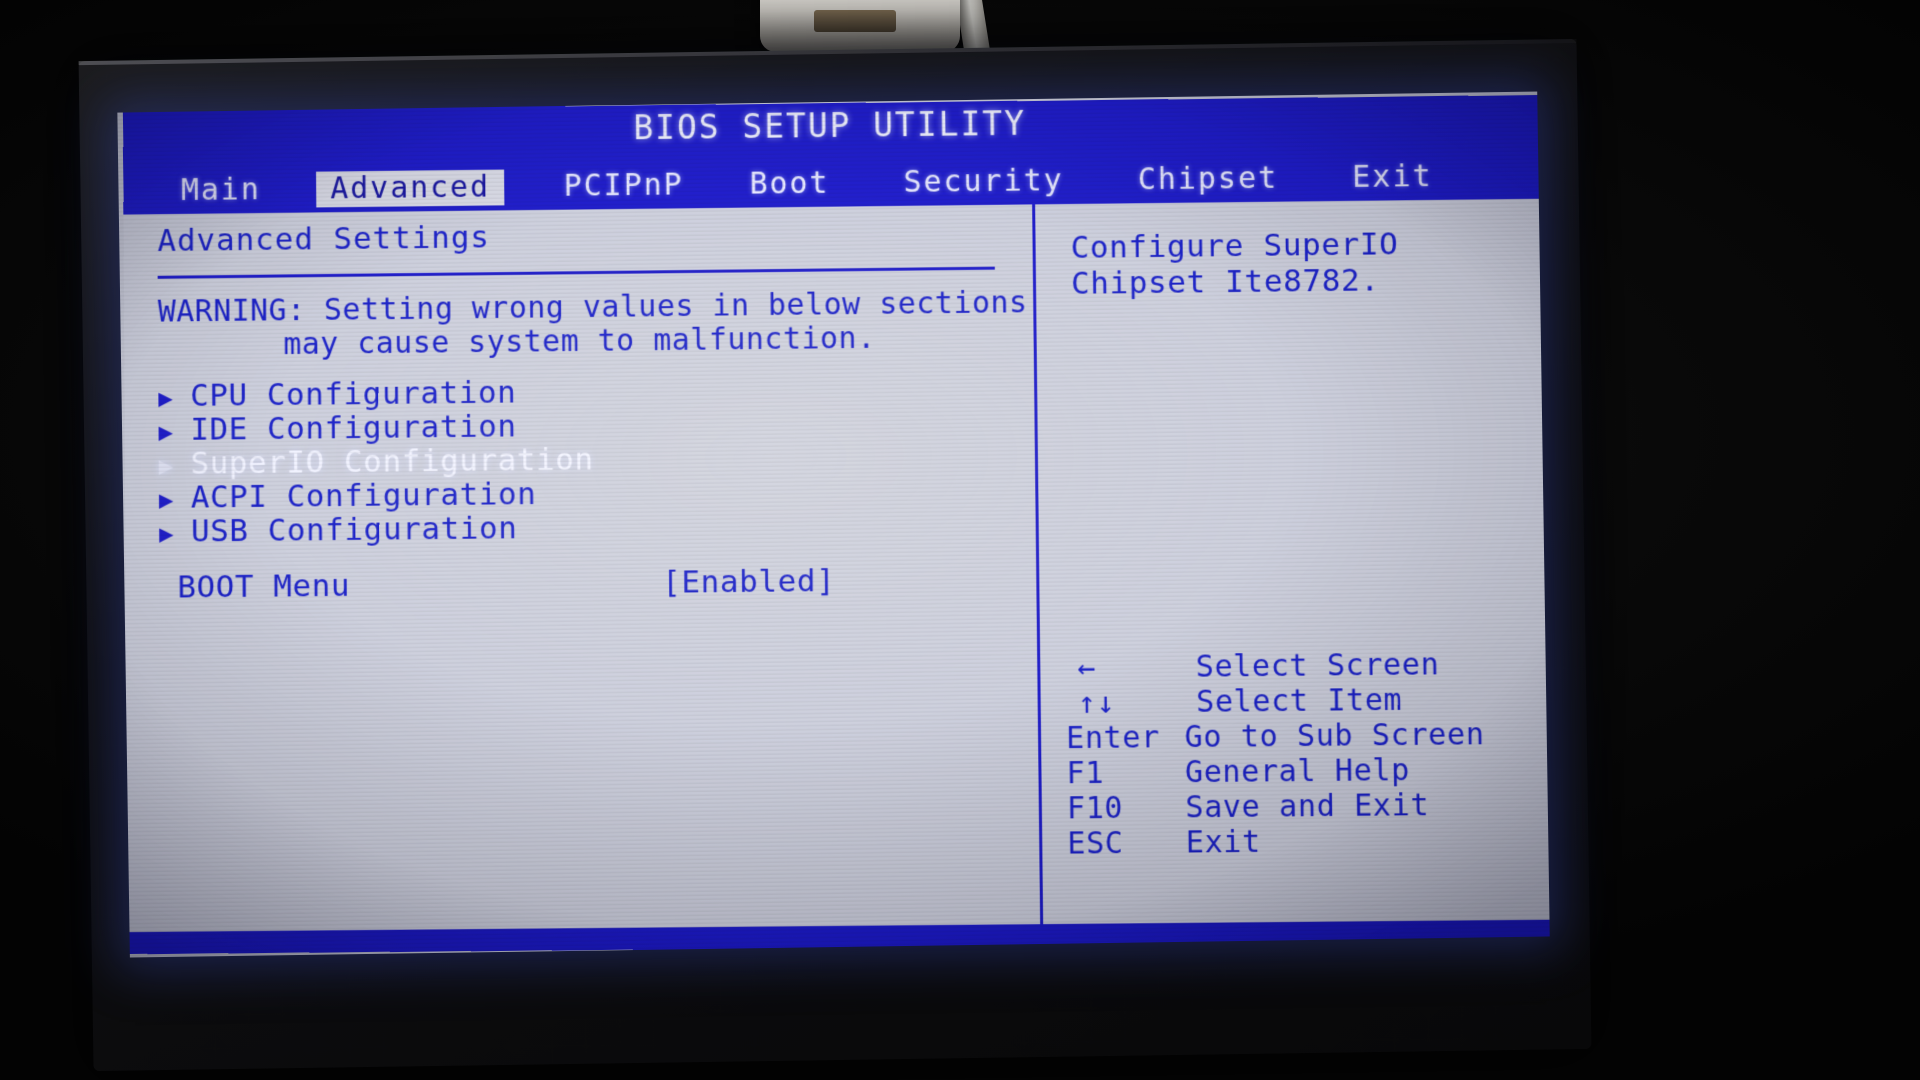 This screenshot has width=1920, height=1080. I want to click on key-legend-label: Go to Sub Screen, so click(1334, 736).